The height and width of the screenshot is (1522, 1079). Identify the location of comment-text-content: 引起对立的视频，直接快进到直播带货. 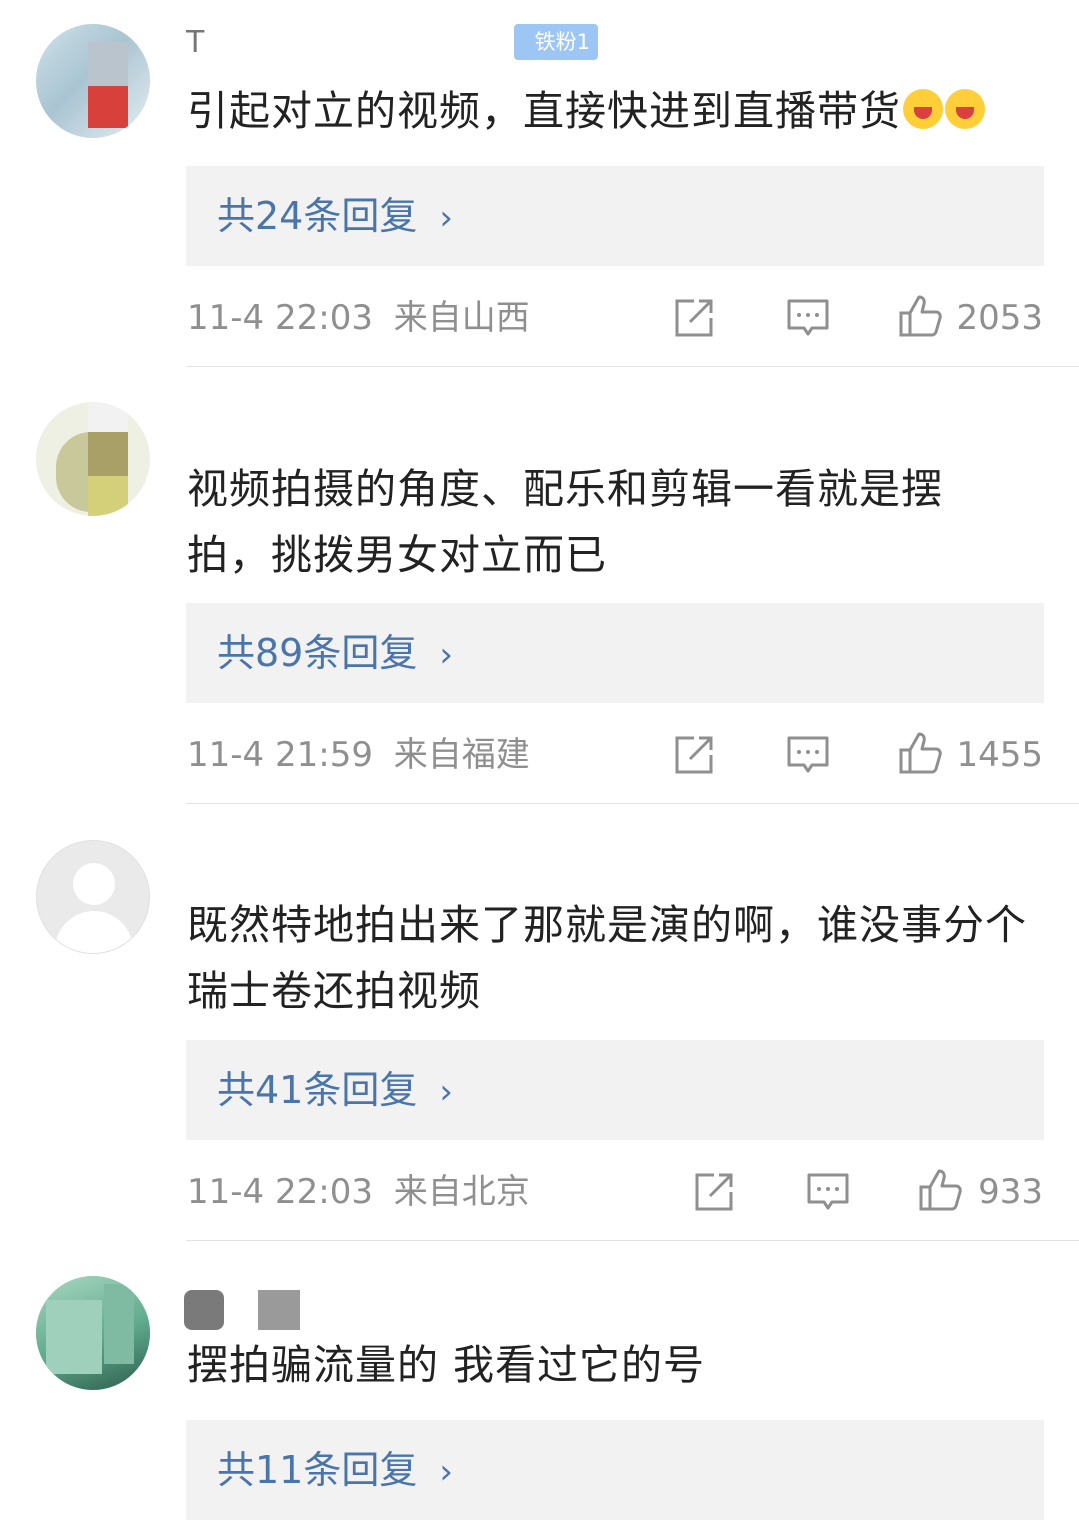
(544, 111).